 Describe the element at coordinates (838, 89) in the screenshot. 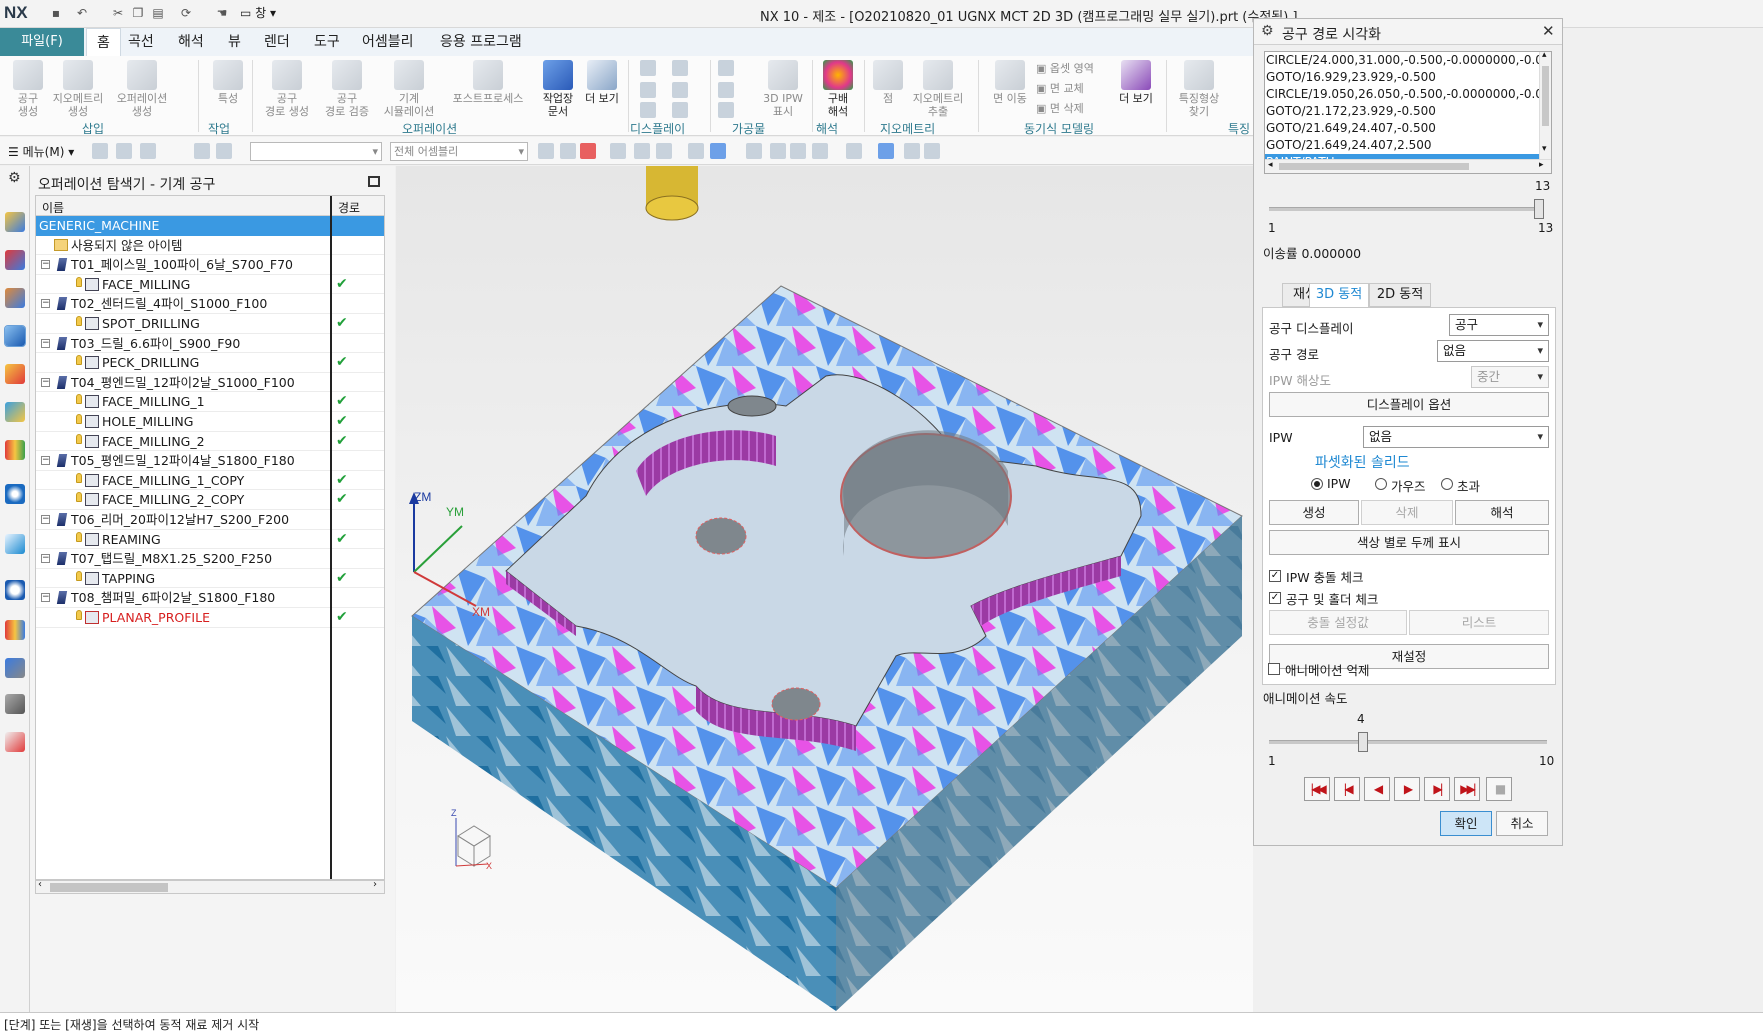

I see `draft-analysis-button: 구배 해석` at that location.